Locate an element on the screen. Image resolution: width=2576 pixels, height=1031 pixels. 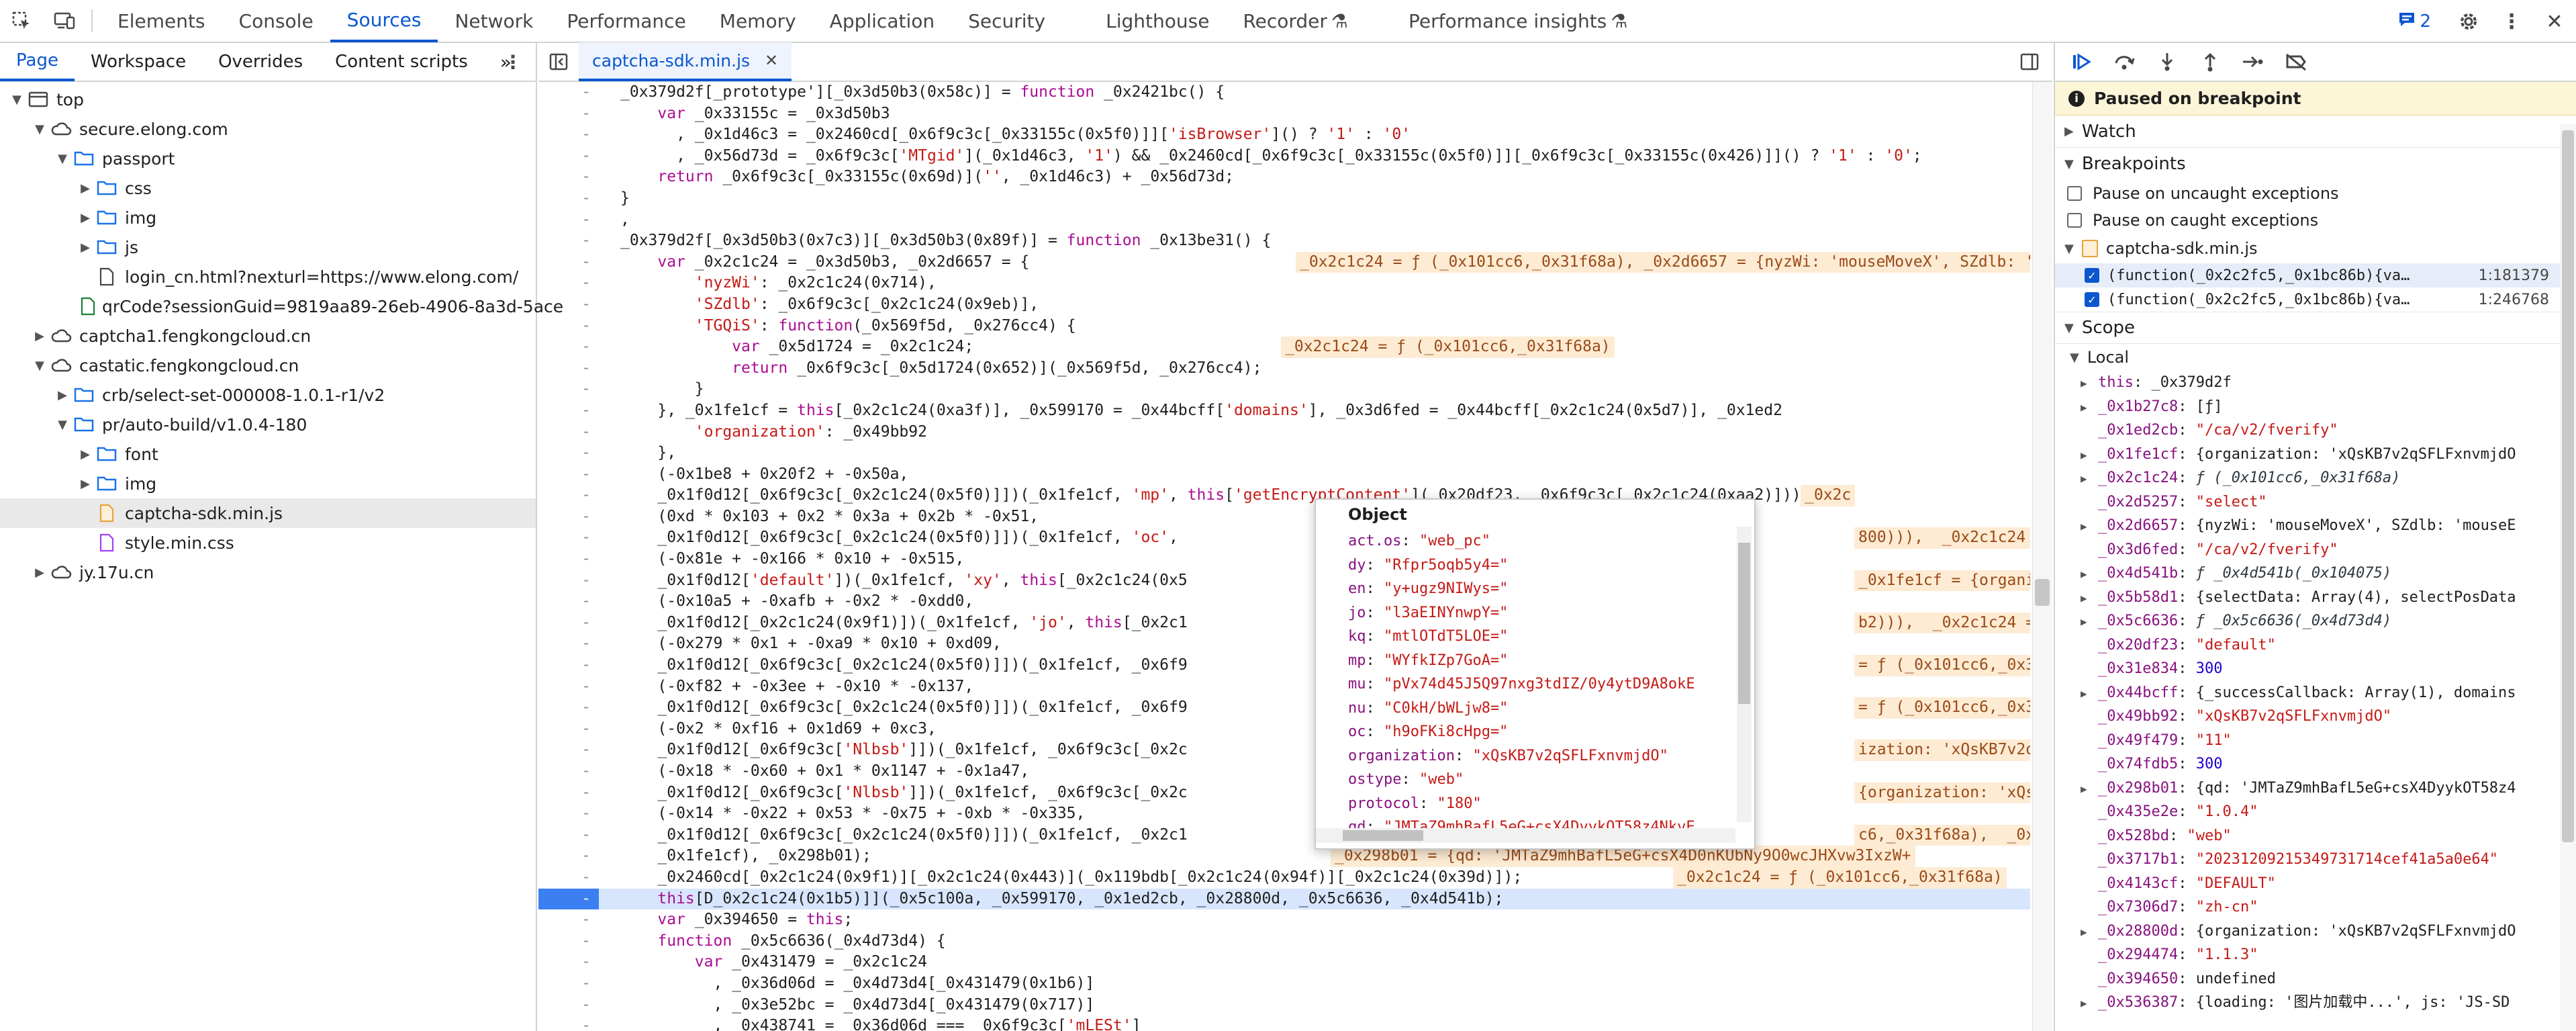
tree-item: captcha-sdk.min.js is located at coordinates (268, 513).